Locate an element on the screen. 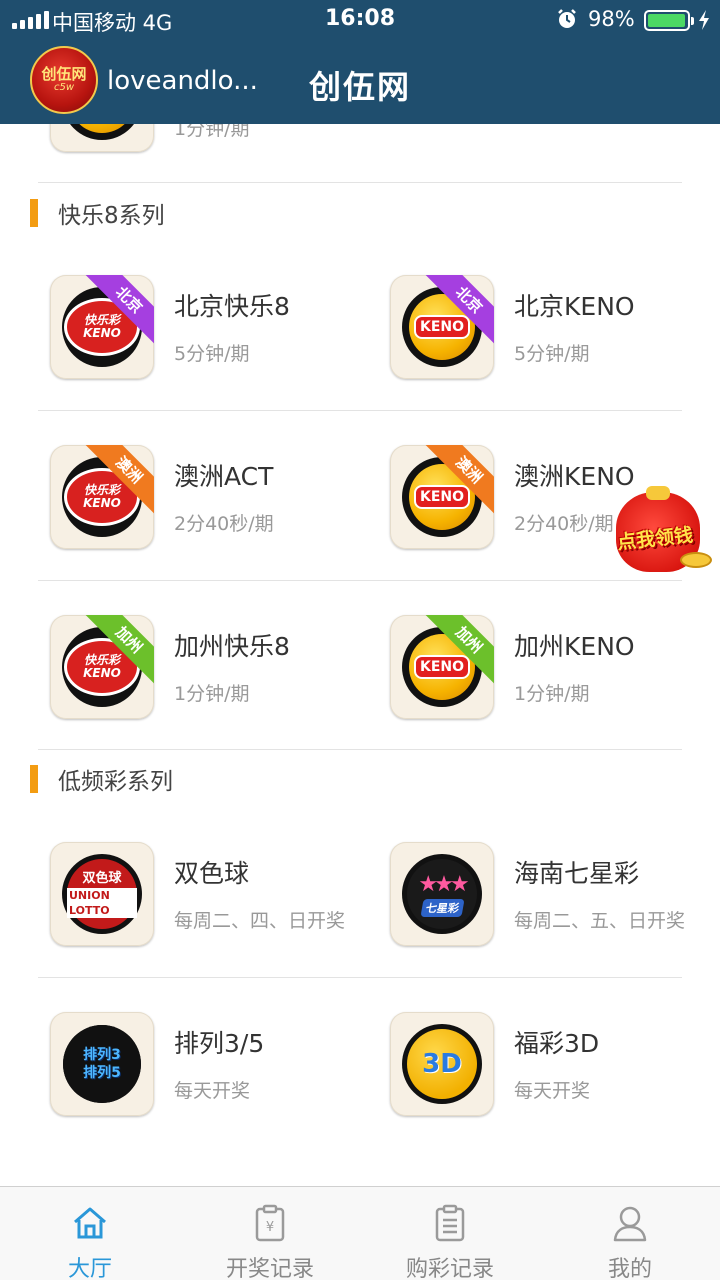  lottery-name: 北京KENO is located at coordinates (574, 306).